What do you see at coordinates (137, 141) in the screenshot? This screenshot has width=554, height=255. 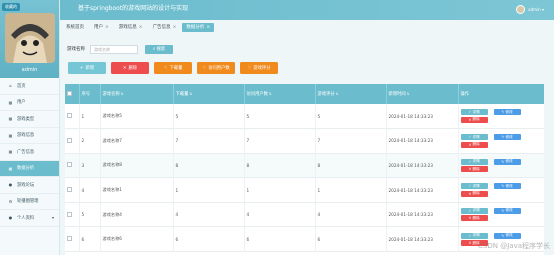 I see `game-name-cell: 游戏名称7` at bounding box center [137, 141].